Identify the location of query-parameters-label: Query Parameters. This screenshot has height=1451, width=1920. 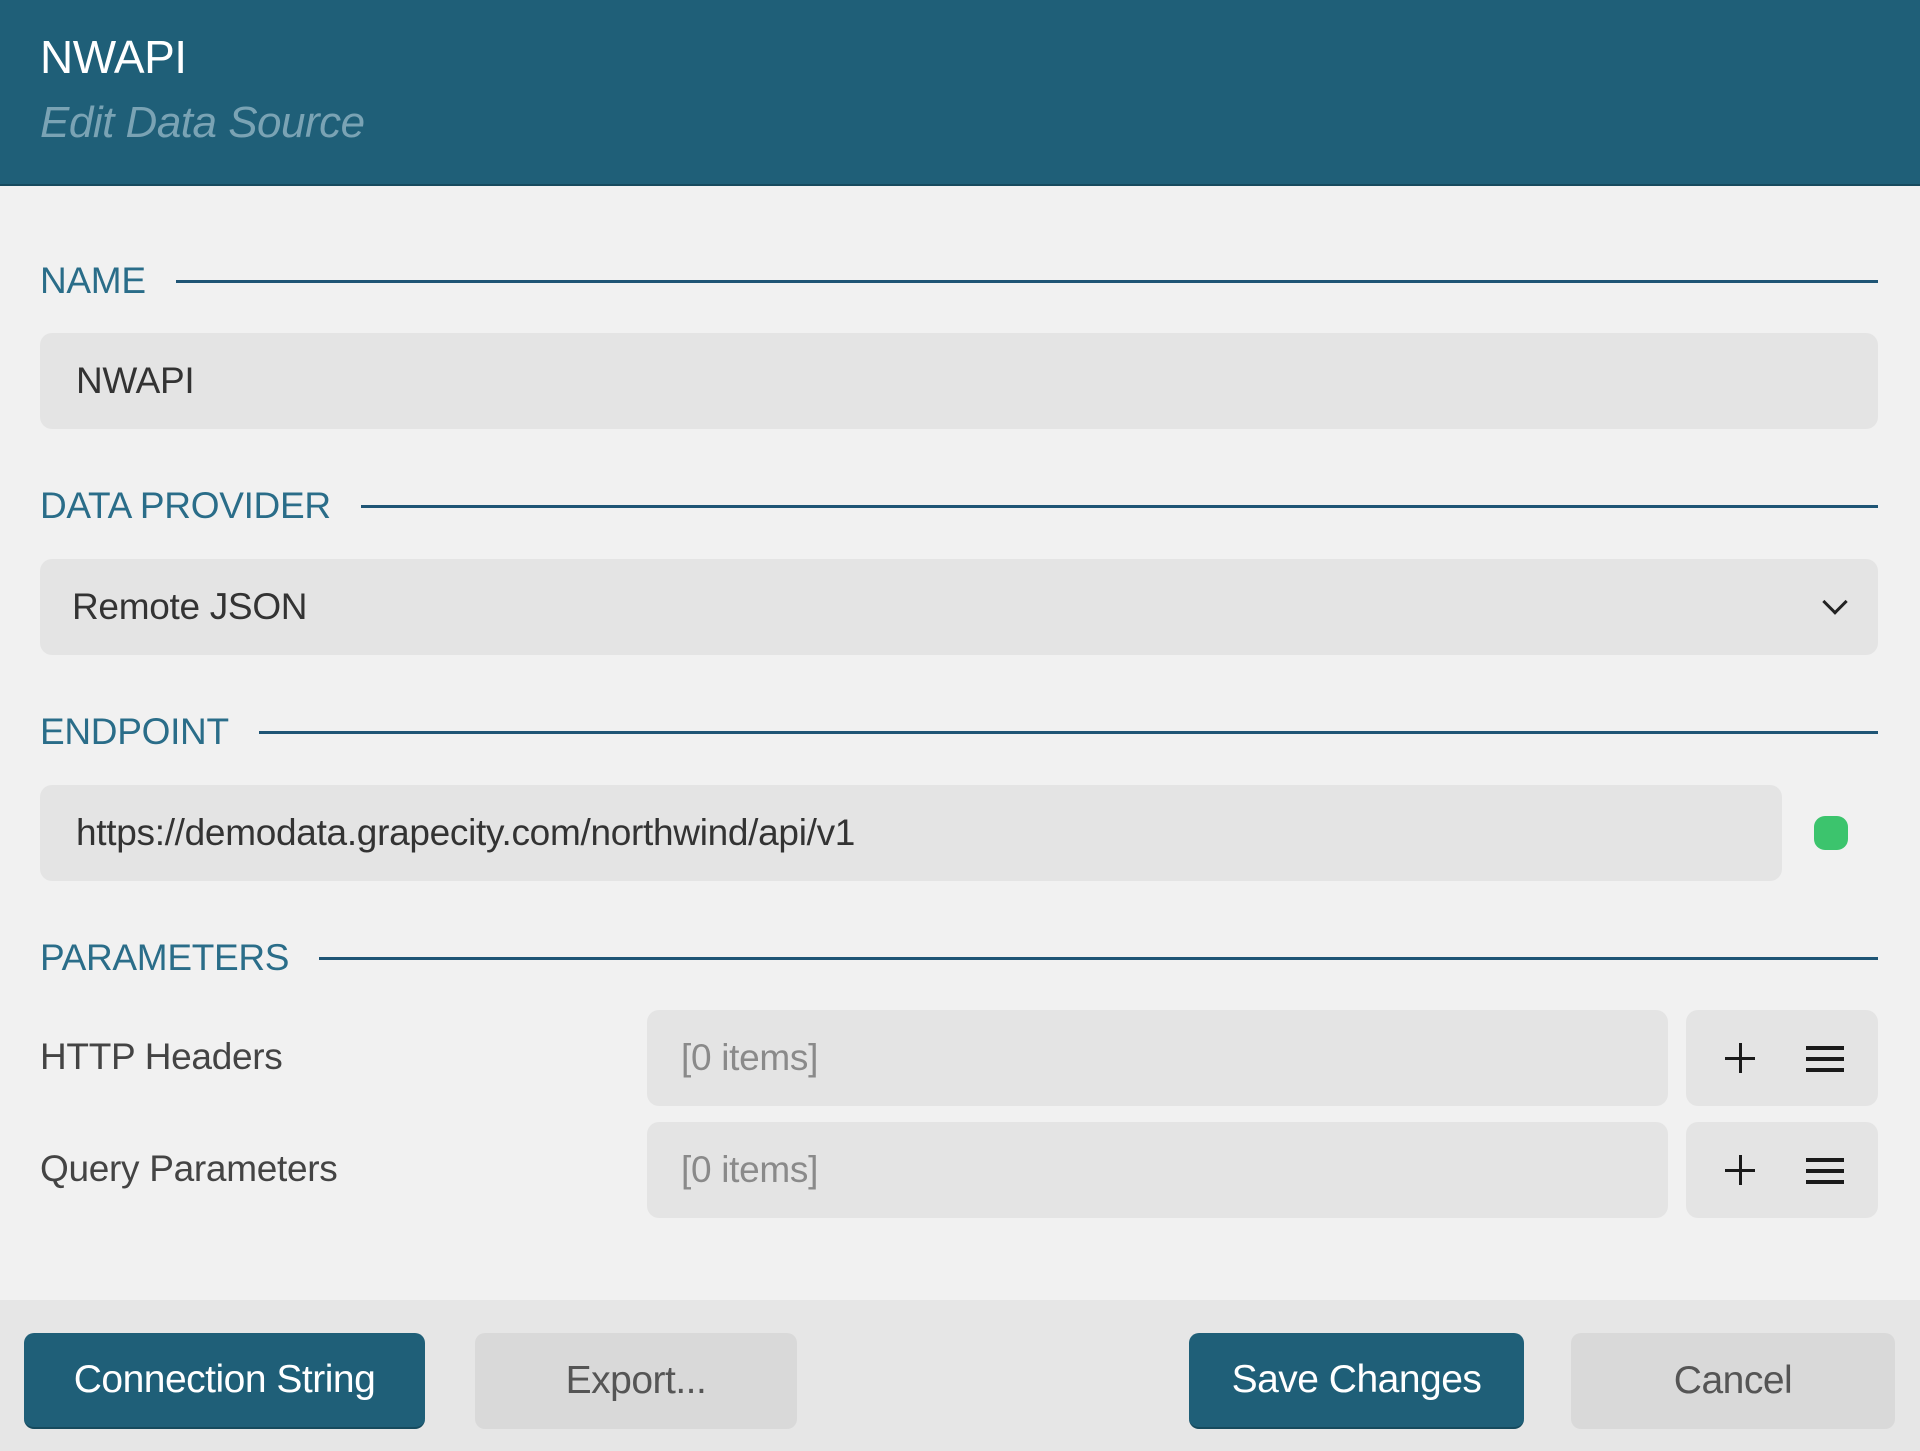
(189, 1168).